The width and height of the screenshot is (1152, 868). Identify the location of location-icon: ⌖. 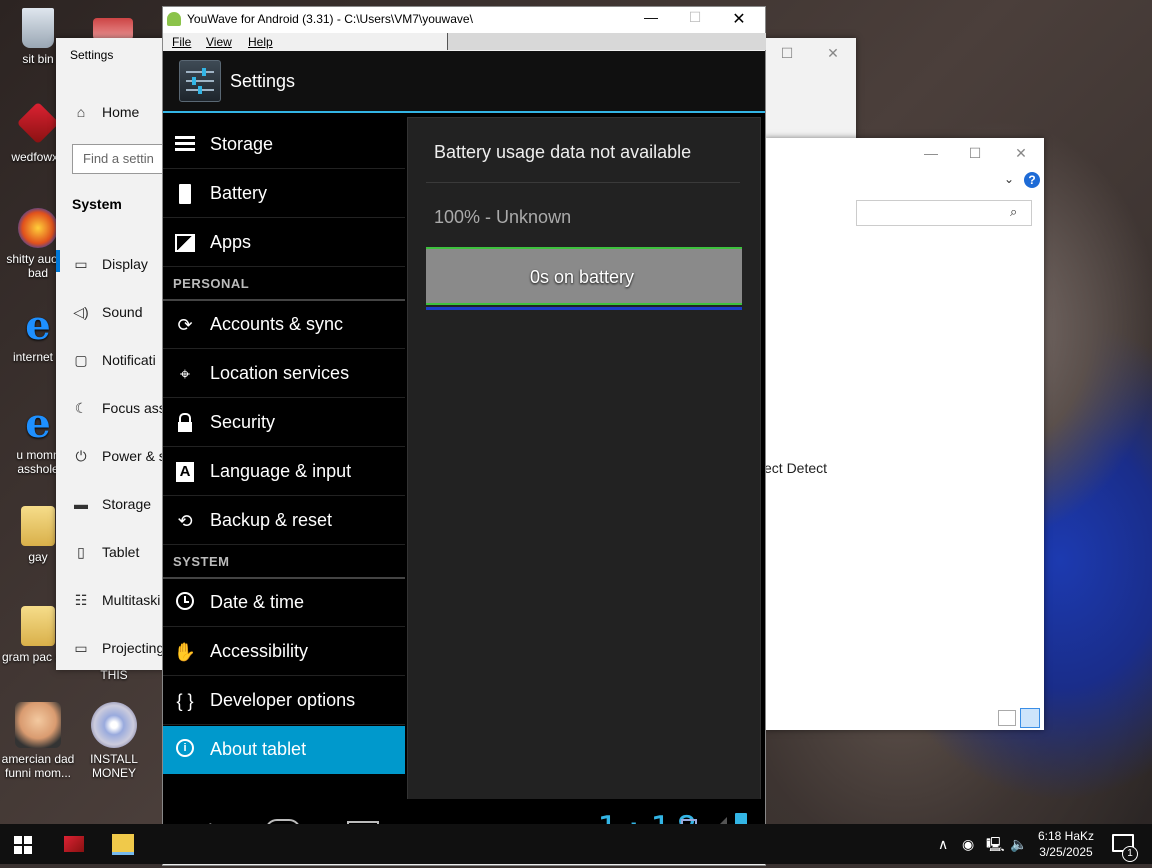
(185, 374).